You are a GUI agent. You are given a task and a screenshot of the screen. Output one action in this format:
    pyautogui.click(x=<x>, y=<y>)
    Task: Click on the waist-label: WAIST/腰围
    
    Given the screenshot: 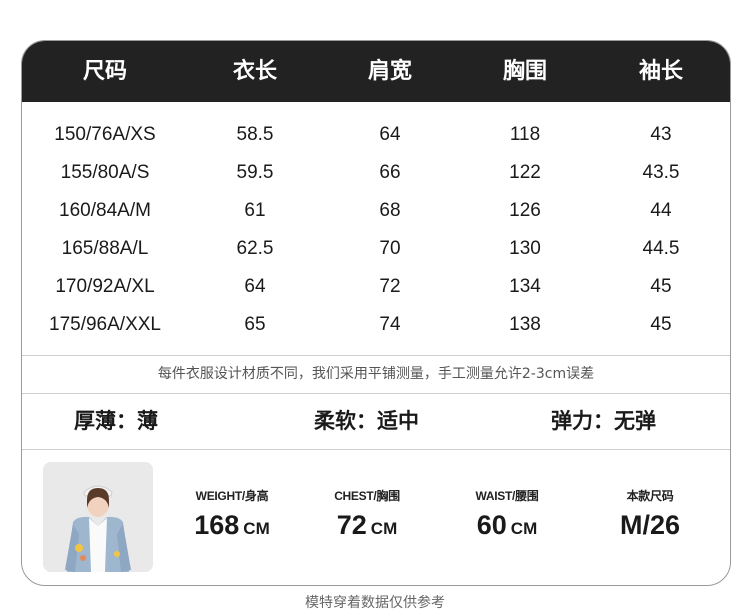 What is the action you would take?
    pyautogui.click(x=507, y=496)
    